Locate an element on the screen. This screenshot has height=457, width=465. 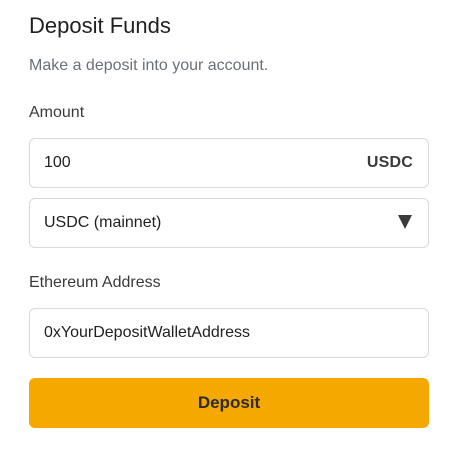
network-select: USDC (mainnet) is located at coordinates (229, 223).